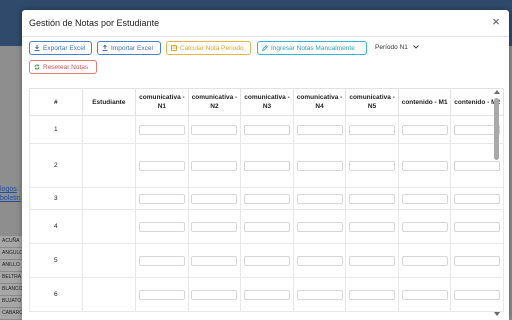 Image resolution: width=512 pixels, height=320 pixels. I want to click on period-select-value: Período N1, so click(391, 47).